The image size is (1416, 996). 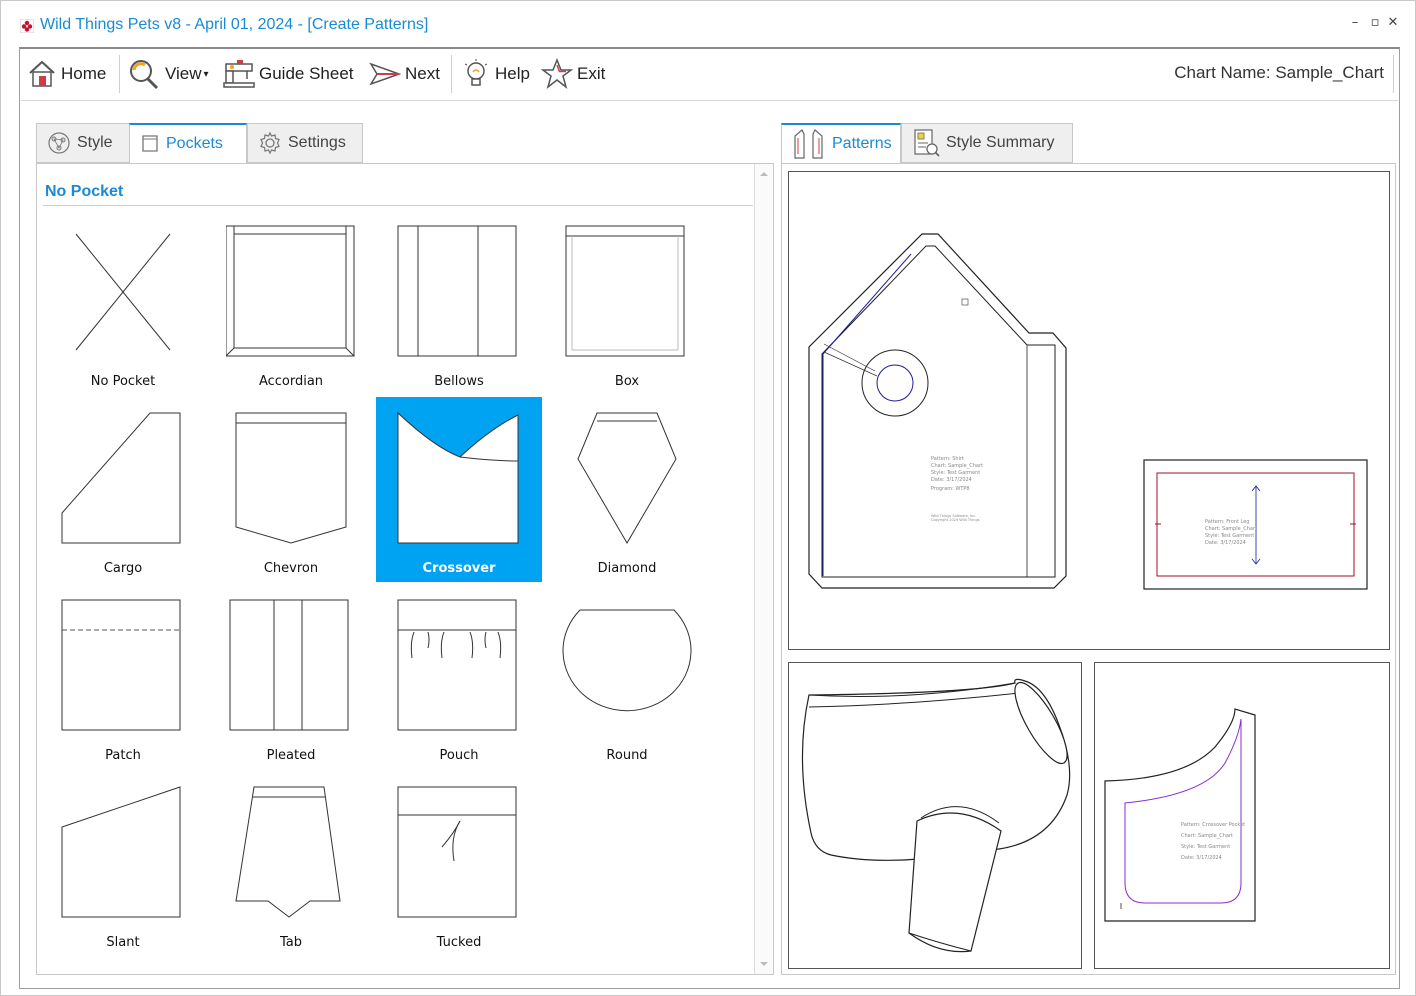 What do you see at coordinates (291, 381) in the screenshot?
I see `pocket-label: Accordian` at bounding box center [291, 381].